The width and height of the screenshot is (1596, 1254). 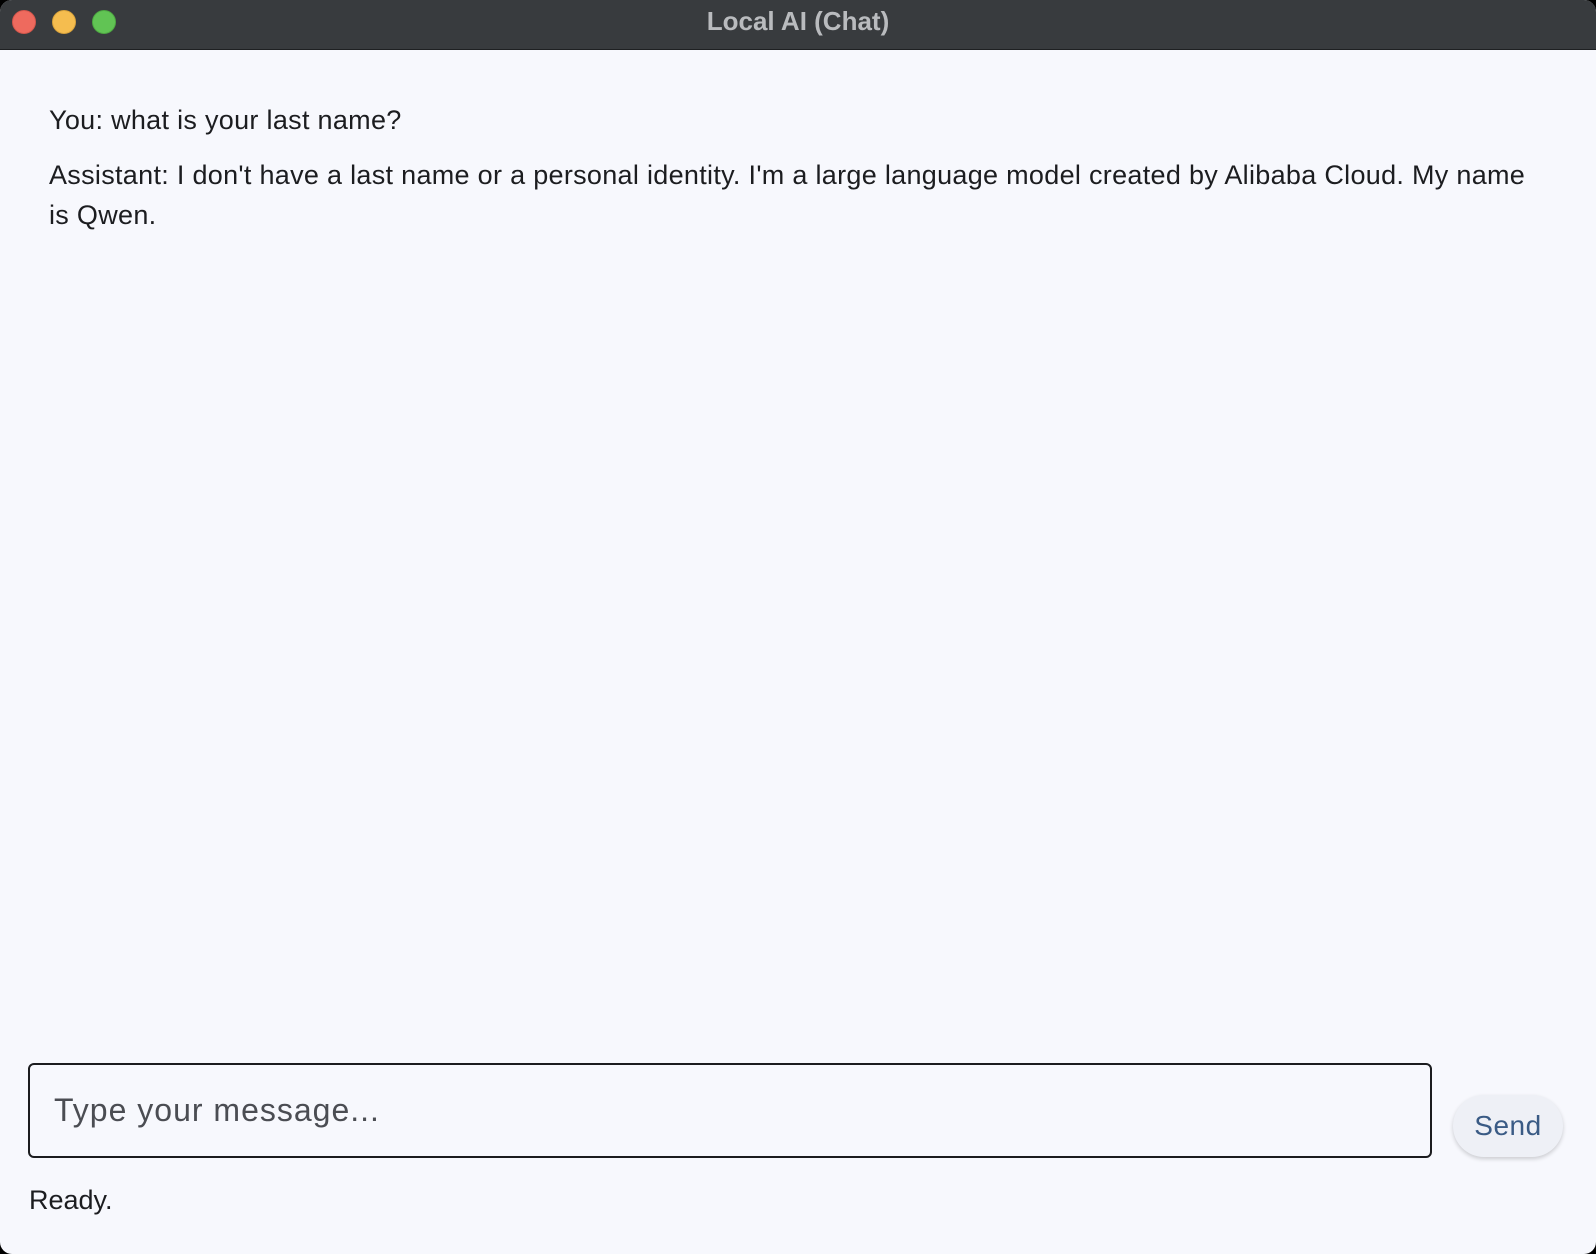 What do you see at coordinates (71, 1200) in the screenshot?
I see `status-text: Ready.` at bounding box center [71, 1200].